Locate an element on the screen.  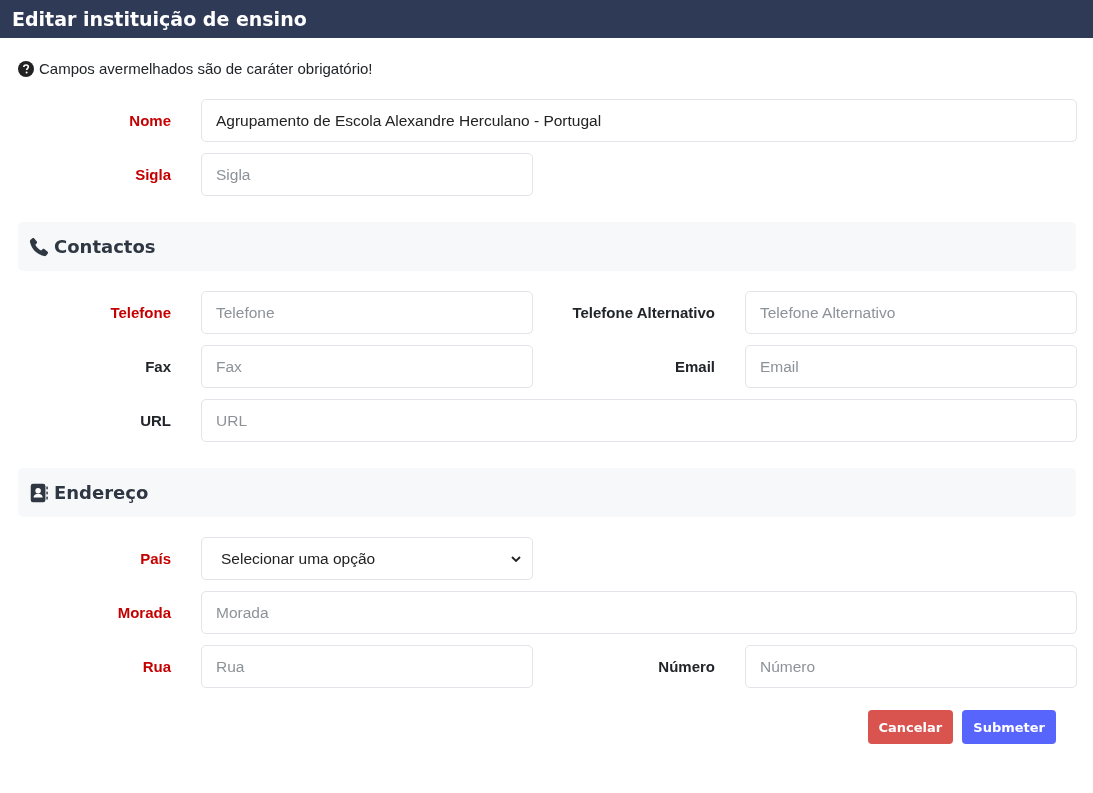
input-field: Morada is located at coordinates (639, 612).